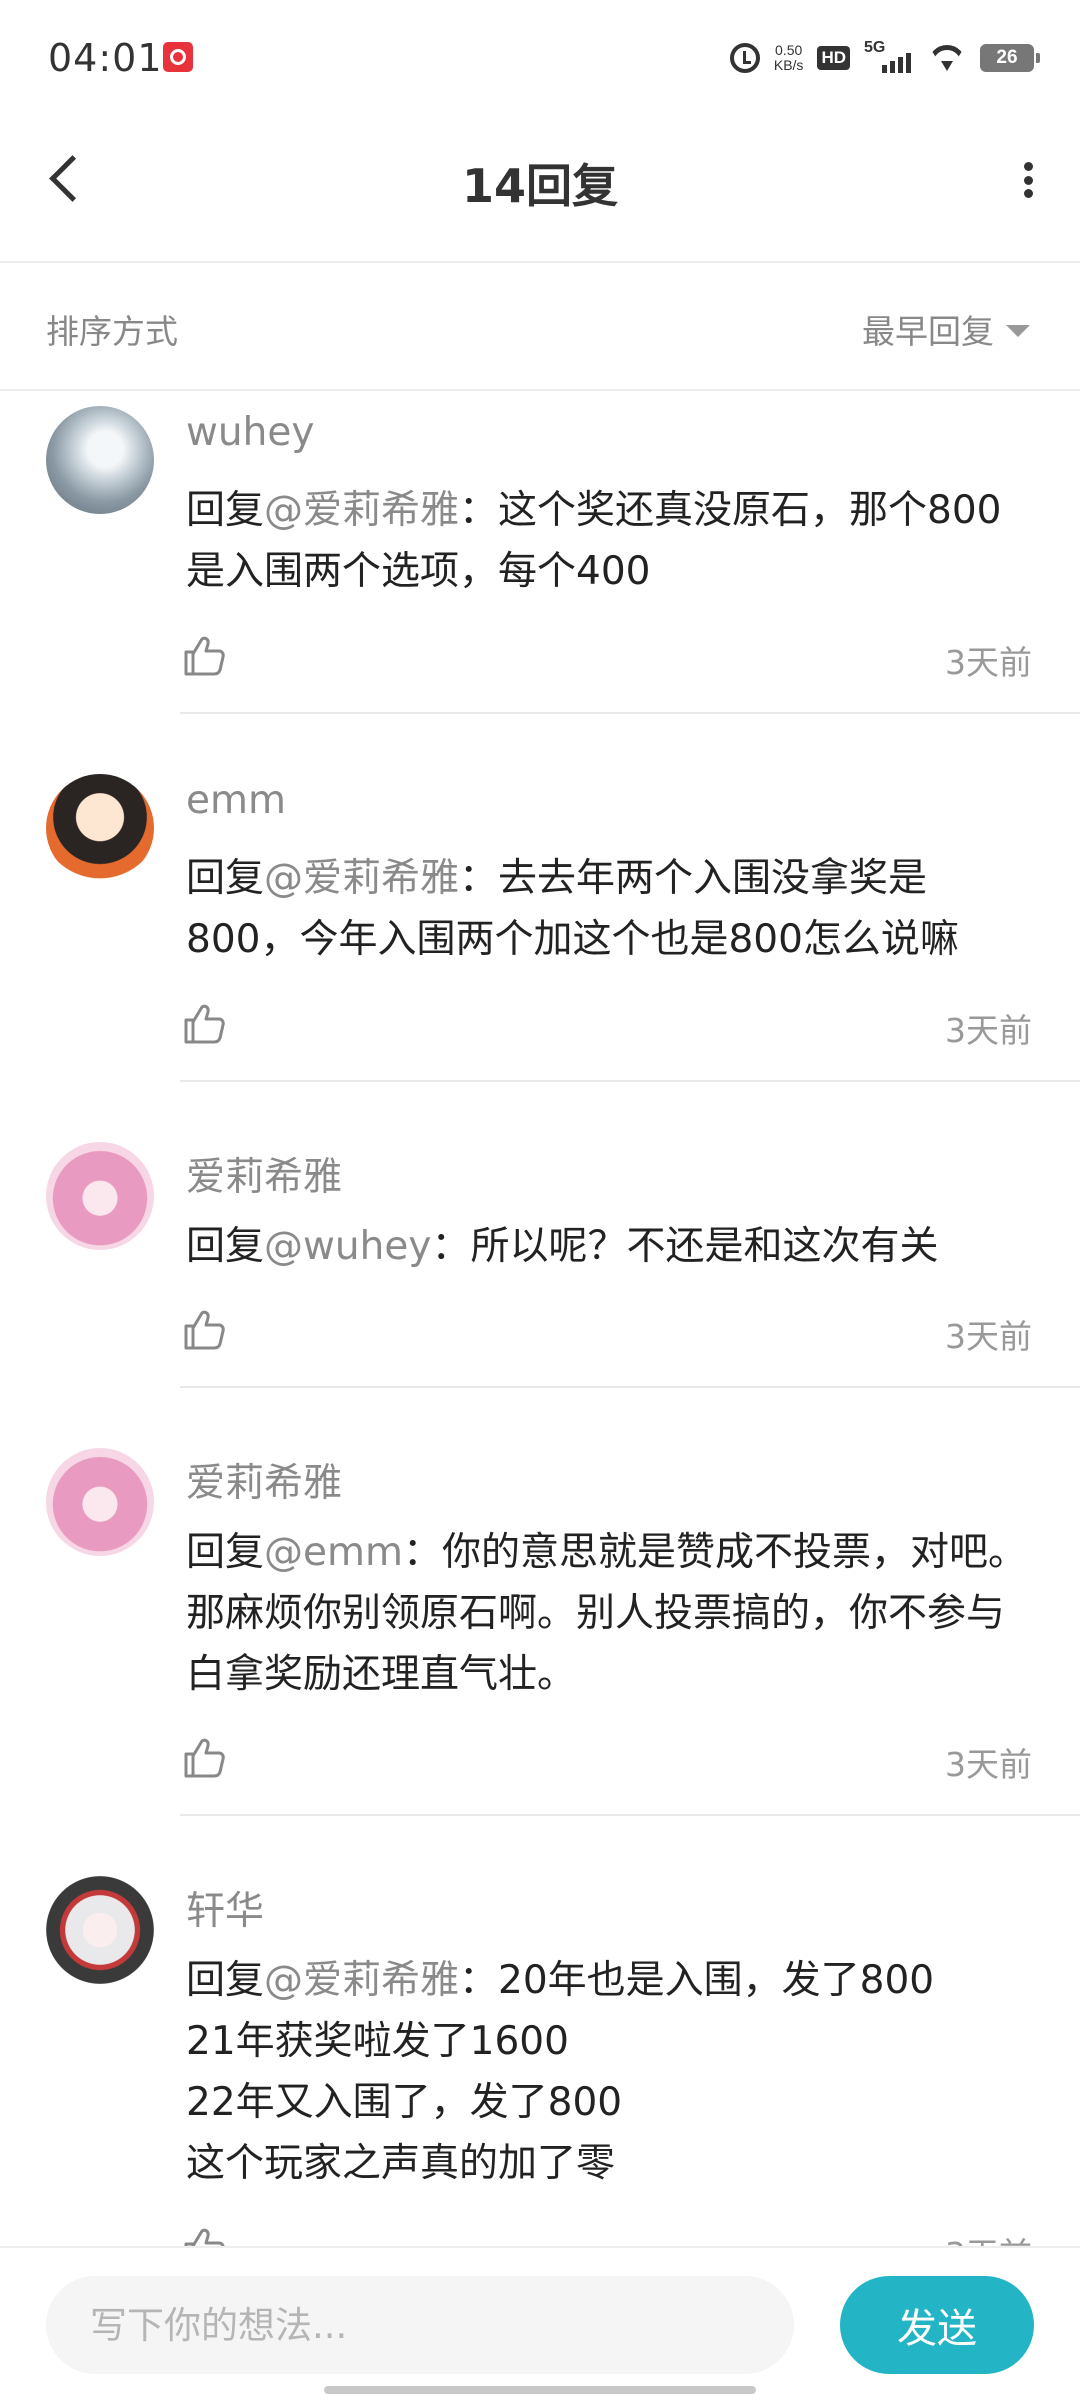 The image size is (1080, 2400). Describe the element at coordinates (540, 327) in the screenshot. I see `sort-bar: 排序方式 最早回复` at that location.